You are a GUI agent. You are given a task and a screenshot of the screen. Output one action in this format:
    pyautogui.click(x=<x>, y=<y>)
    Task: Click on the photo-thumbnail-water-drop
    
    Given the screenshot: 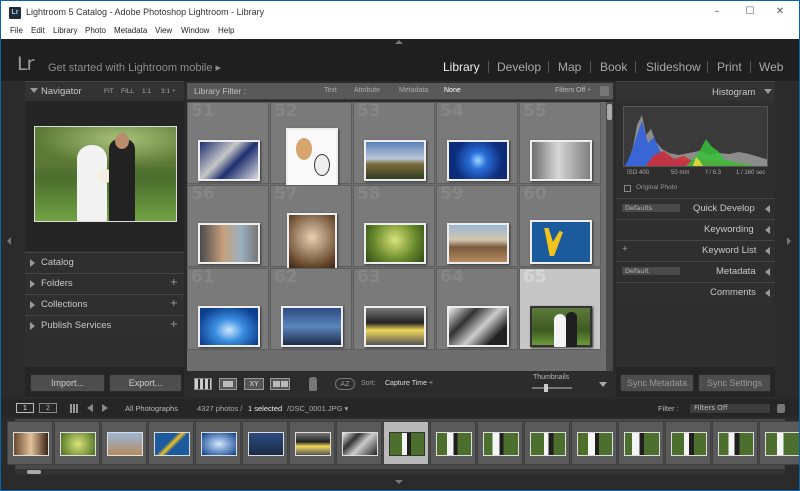 What is the action you would take?
    pyautogui.click(x=229, y=326)
    